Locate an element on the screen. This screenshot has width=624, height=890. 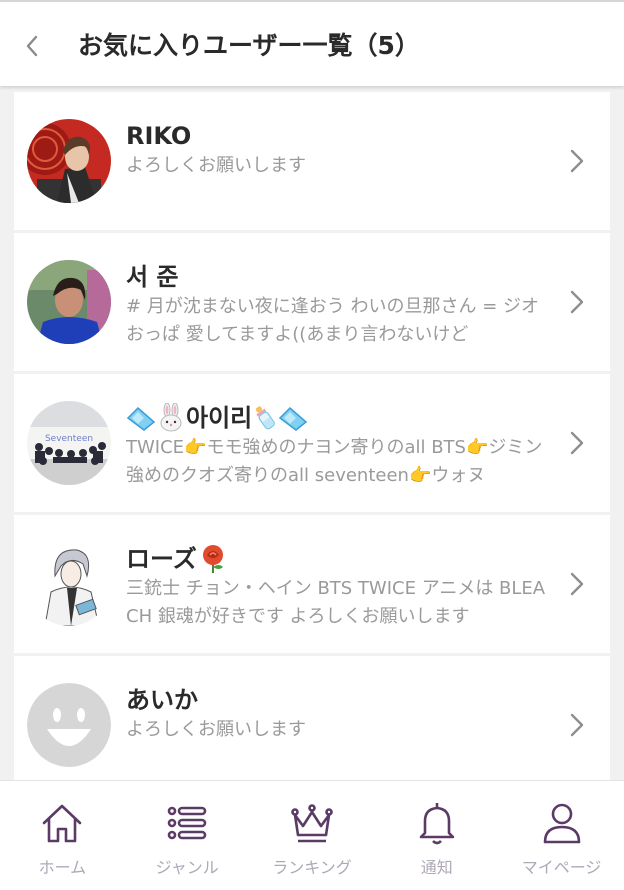
tab-notifications: 通知 is located at coordinates (436, 835).